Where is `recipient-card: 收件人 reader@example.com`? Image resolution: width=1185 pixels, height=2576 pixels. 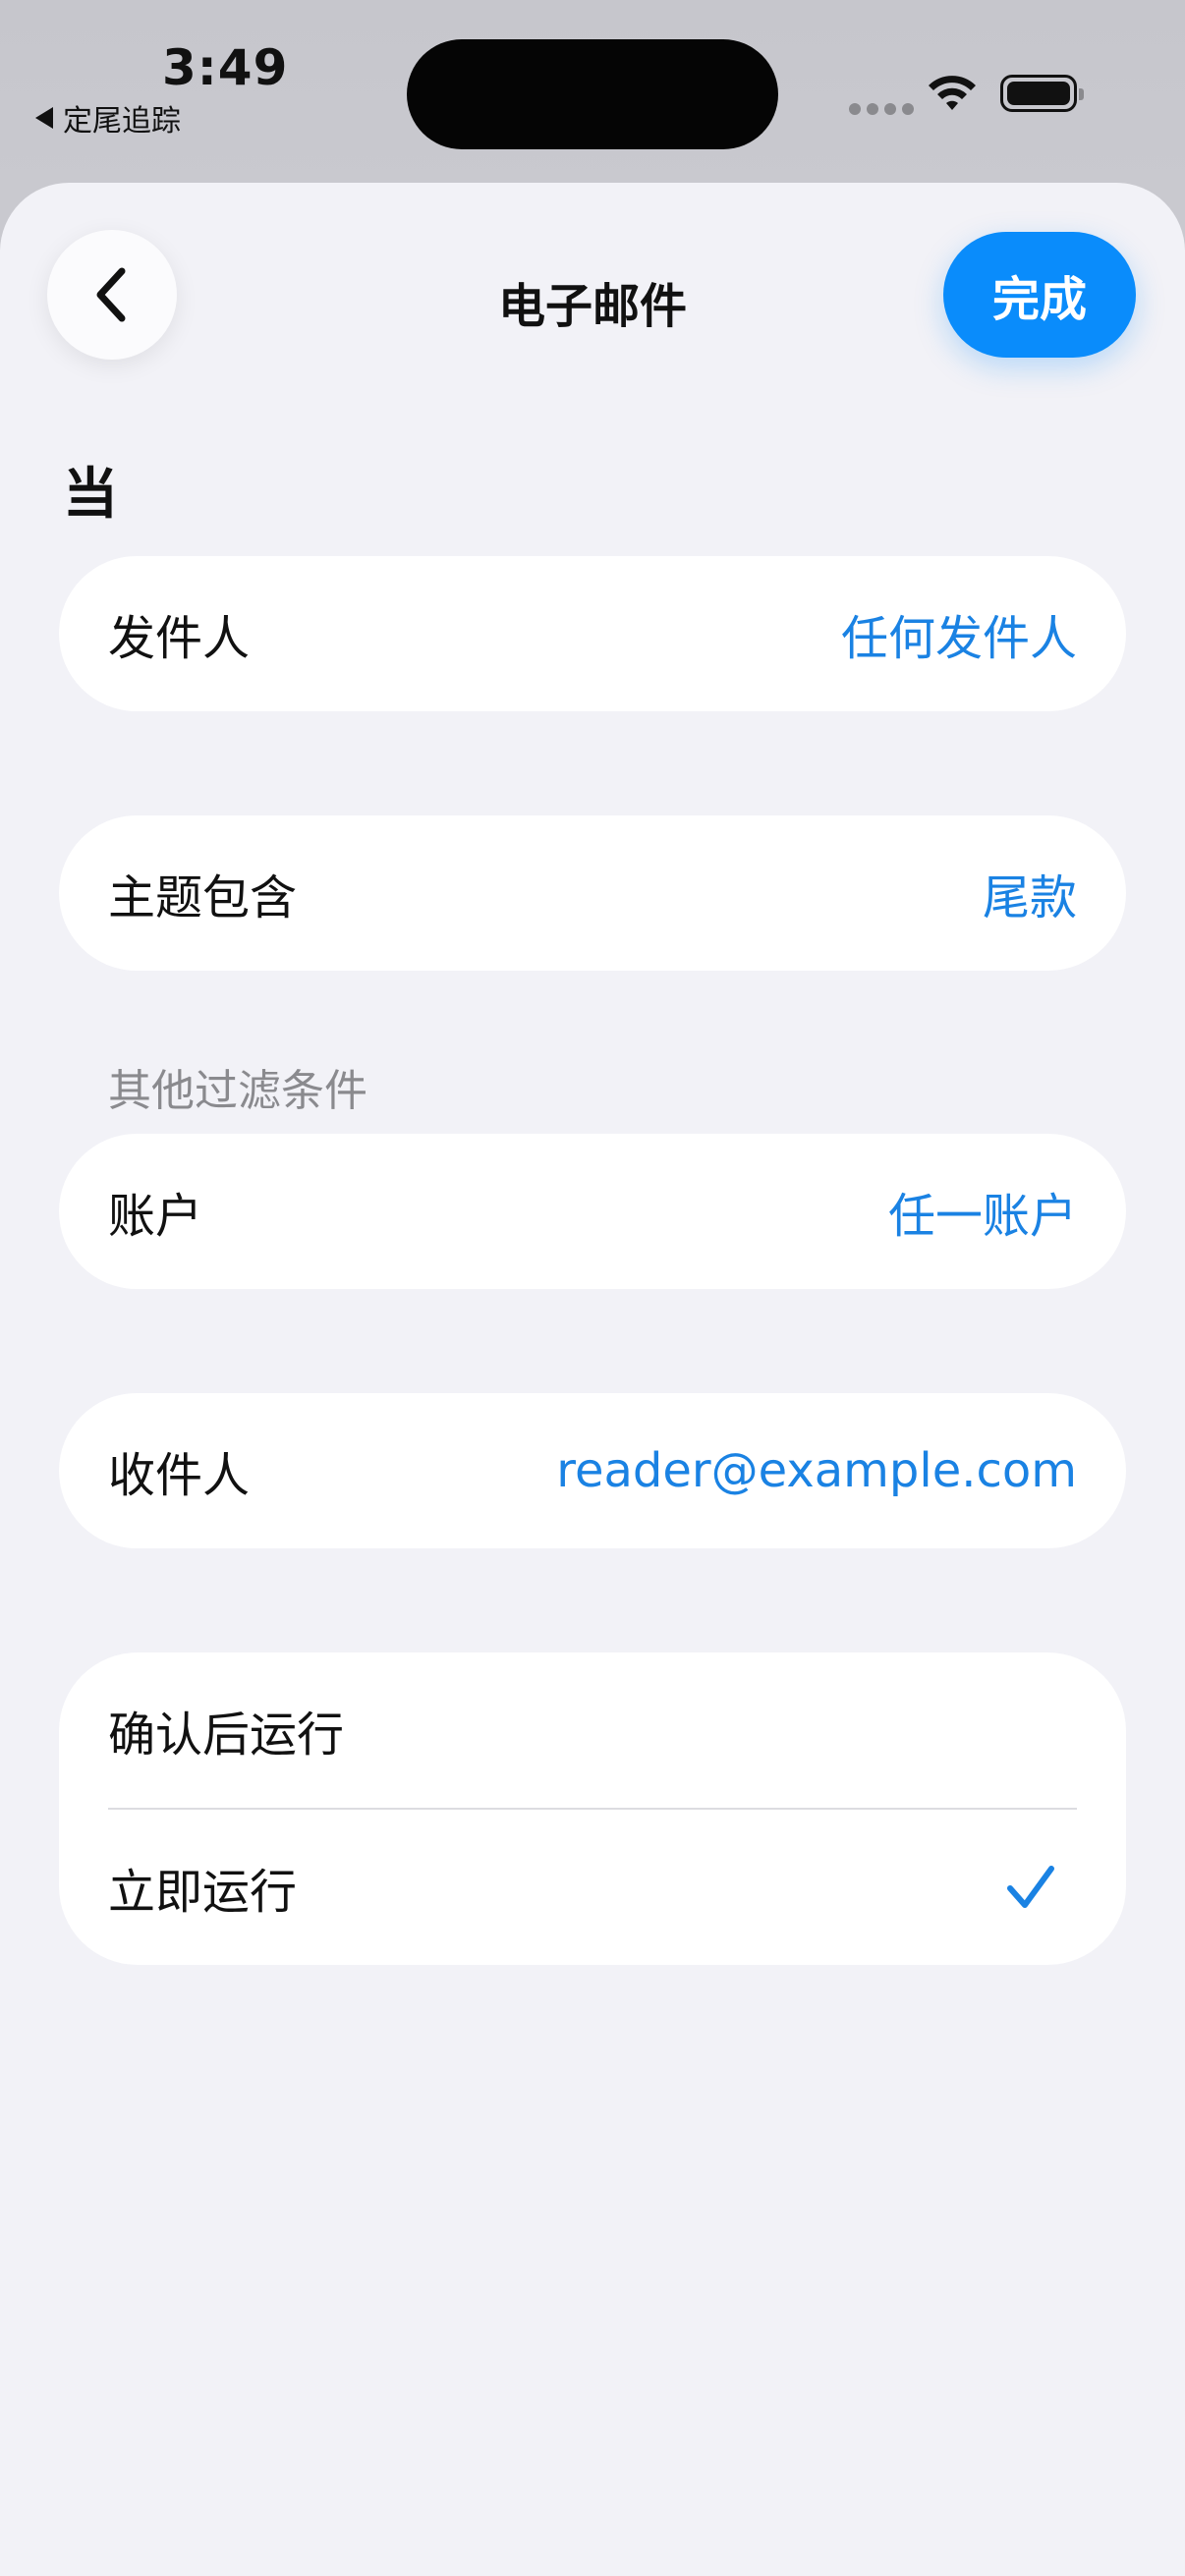
recipient-card: 收件人 reader@example.com is located at coordinates (592, 1470).